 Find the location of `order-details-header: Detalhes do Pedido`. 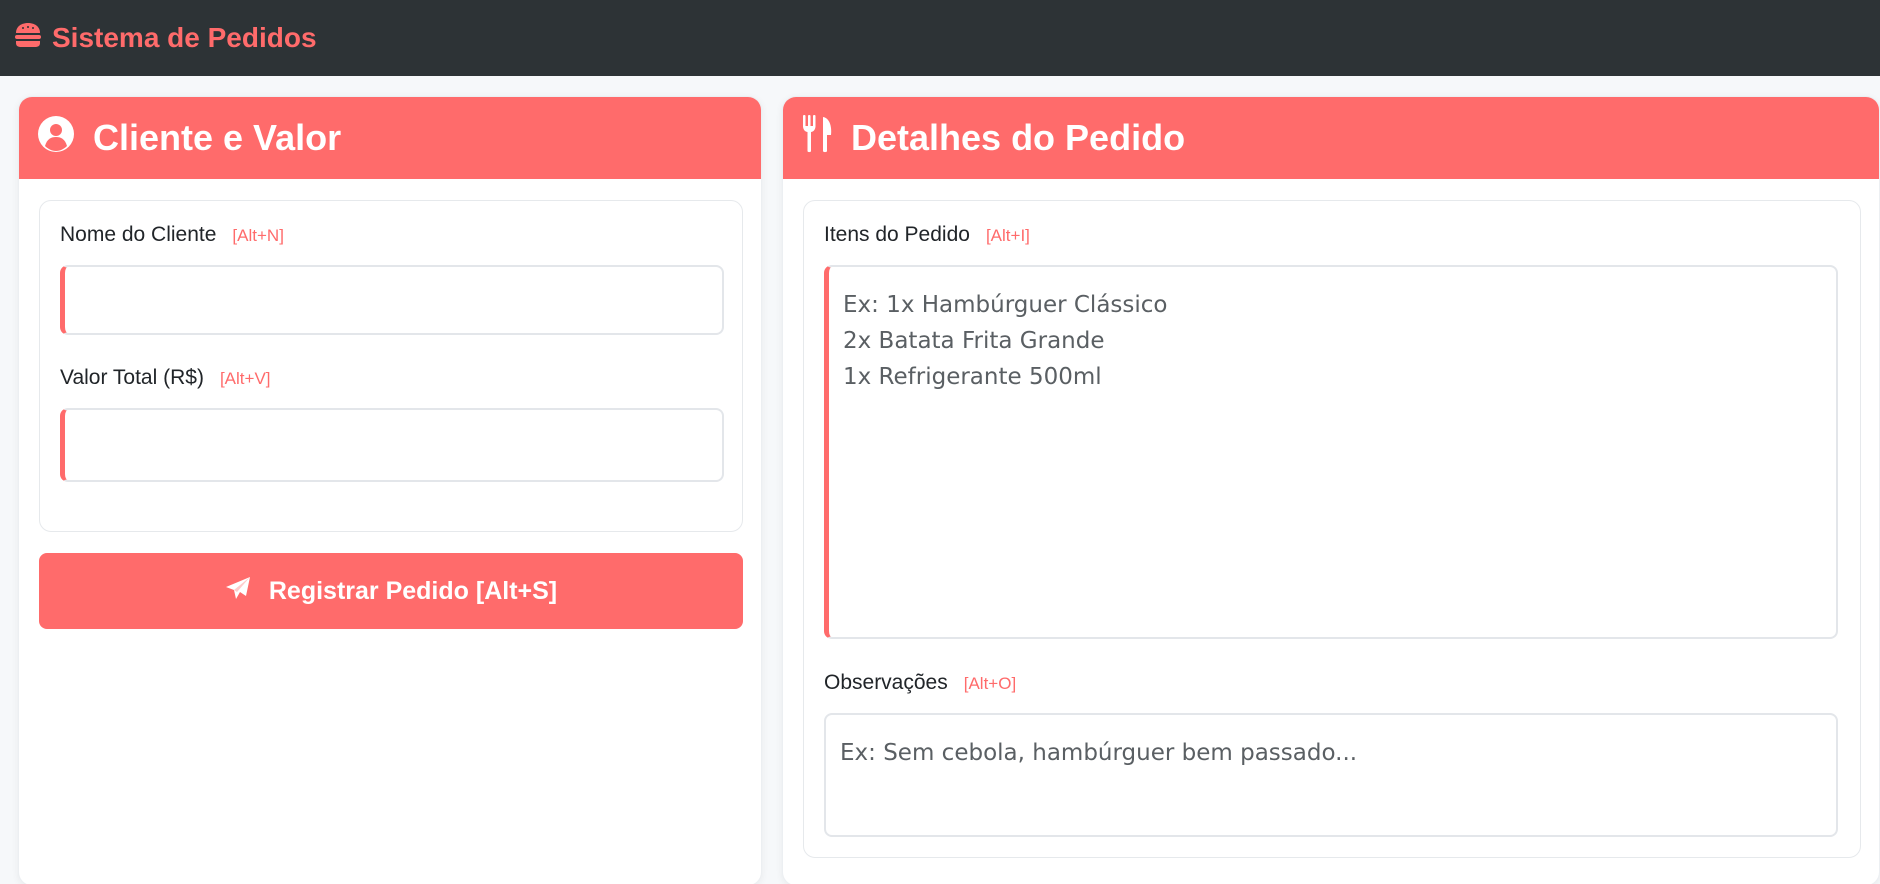

order-details-header: Detalhes do Pedido is located at coordinates (1331, 138).